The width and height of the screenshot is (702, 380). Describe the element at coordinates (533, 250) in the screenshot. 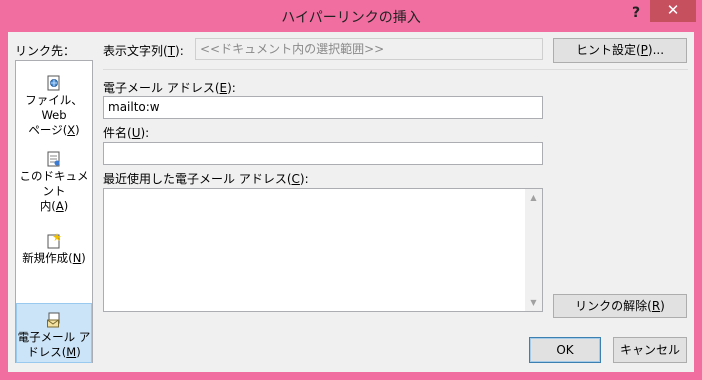

I see `vertical-scrollbar: ▲ ▼` at that location.